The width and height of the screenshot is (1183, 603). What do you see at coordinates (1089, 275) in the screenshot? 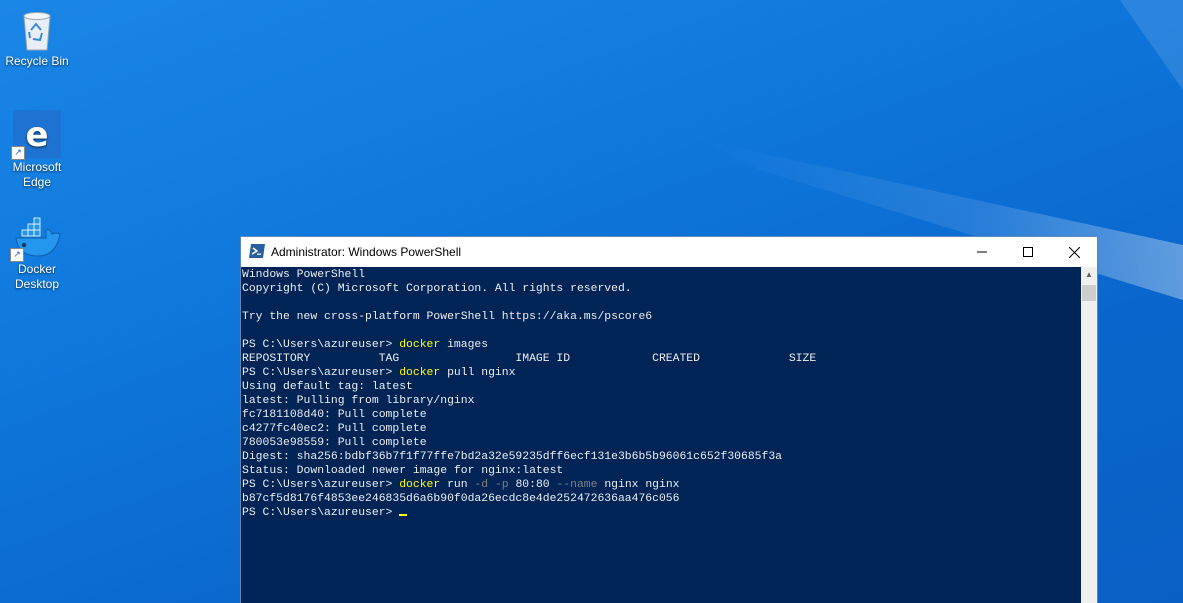
I see `scroll-up-icon: ▲` at bounding box center [1089, 275].